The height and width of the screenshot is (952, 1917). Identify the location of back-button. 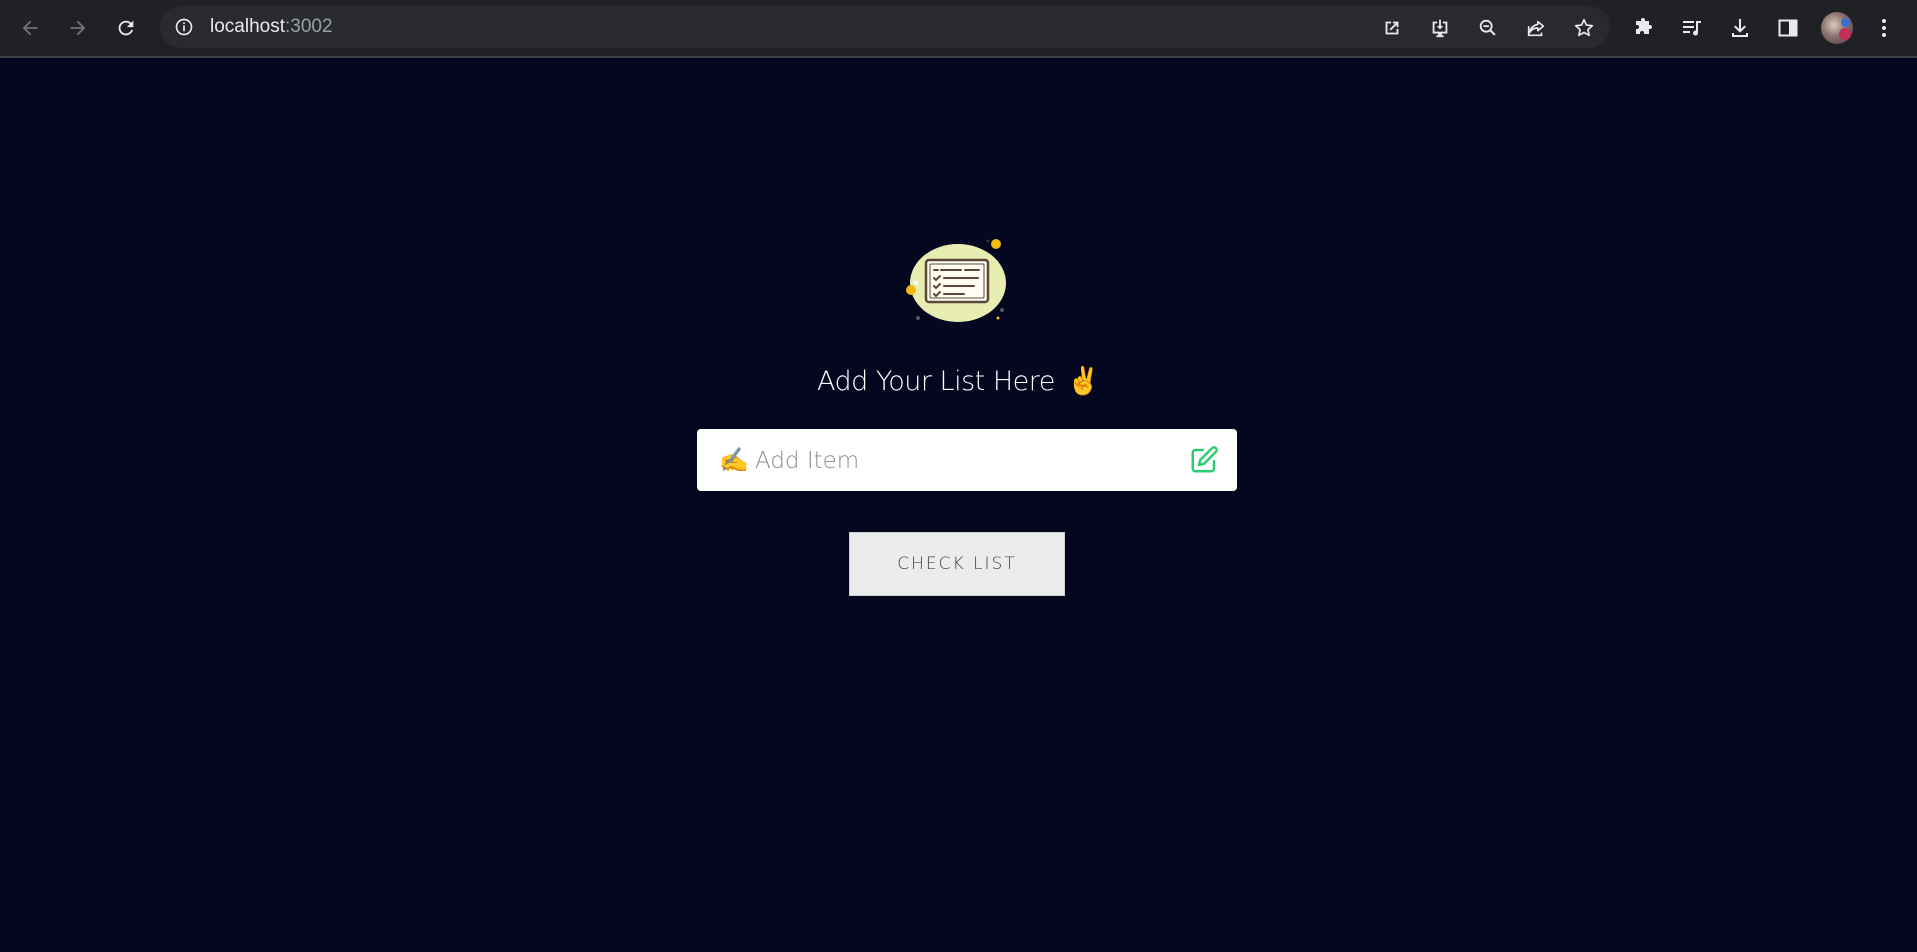
(30, 28).